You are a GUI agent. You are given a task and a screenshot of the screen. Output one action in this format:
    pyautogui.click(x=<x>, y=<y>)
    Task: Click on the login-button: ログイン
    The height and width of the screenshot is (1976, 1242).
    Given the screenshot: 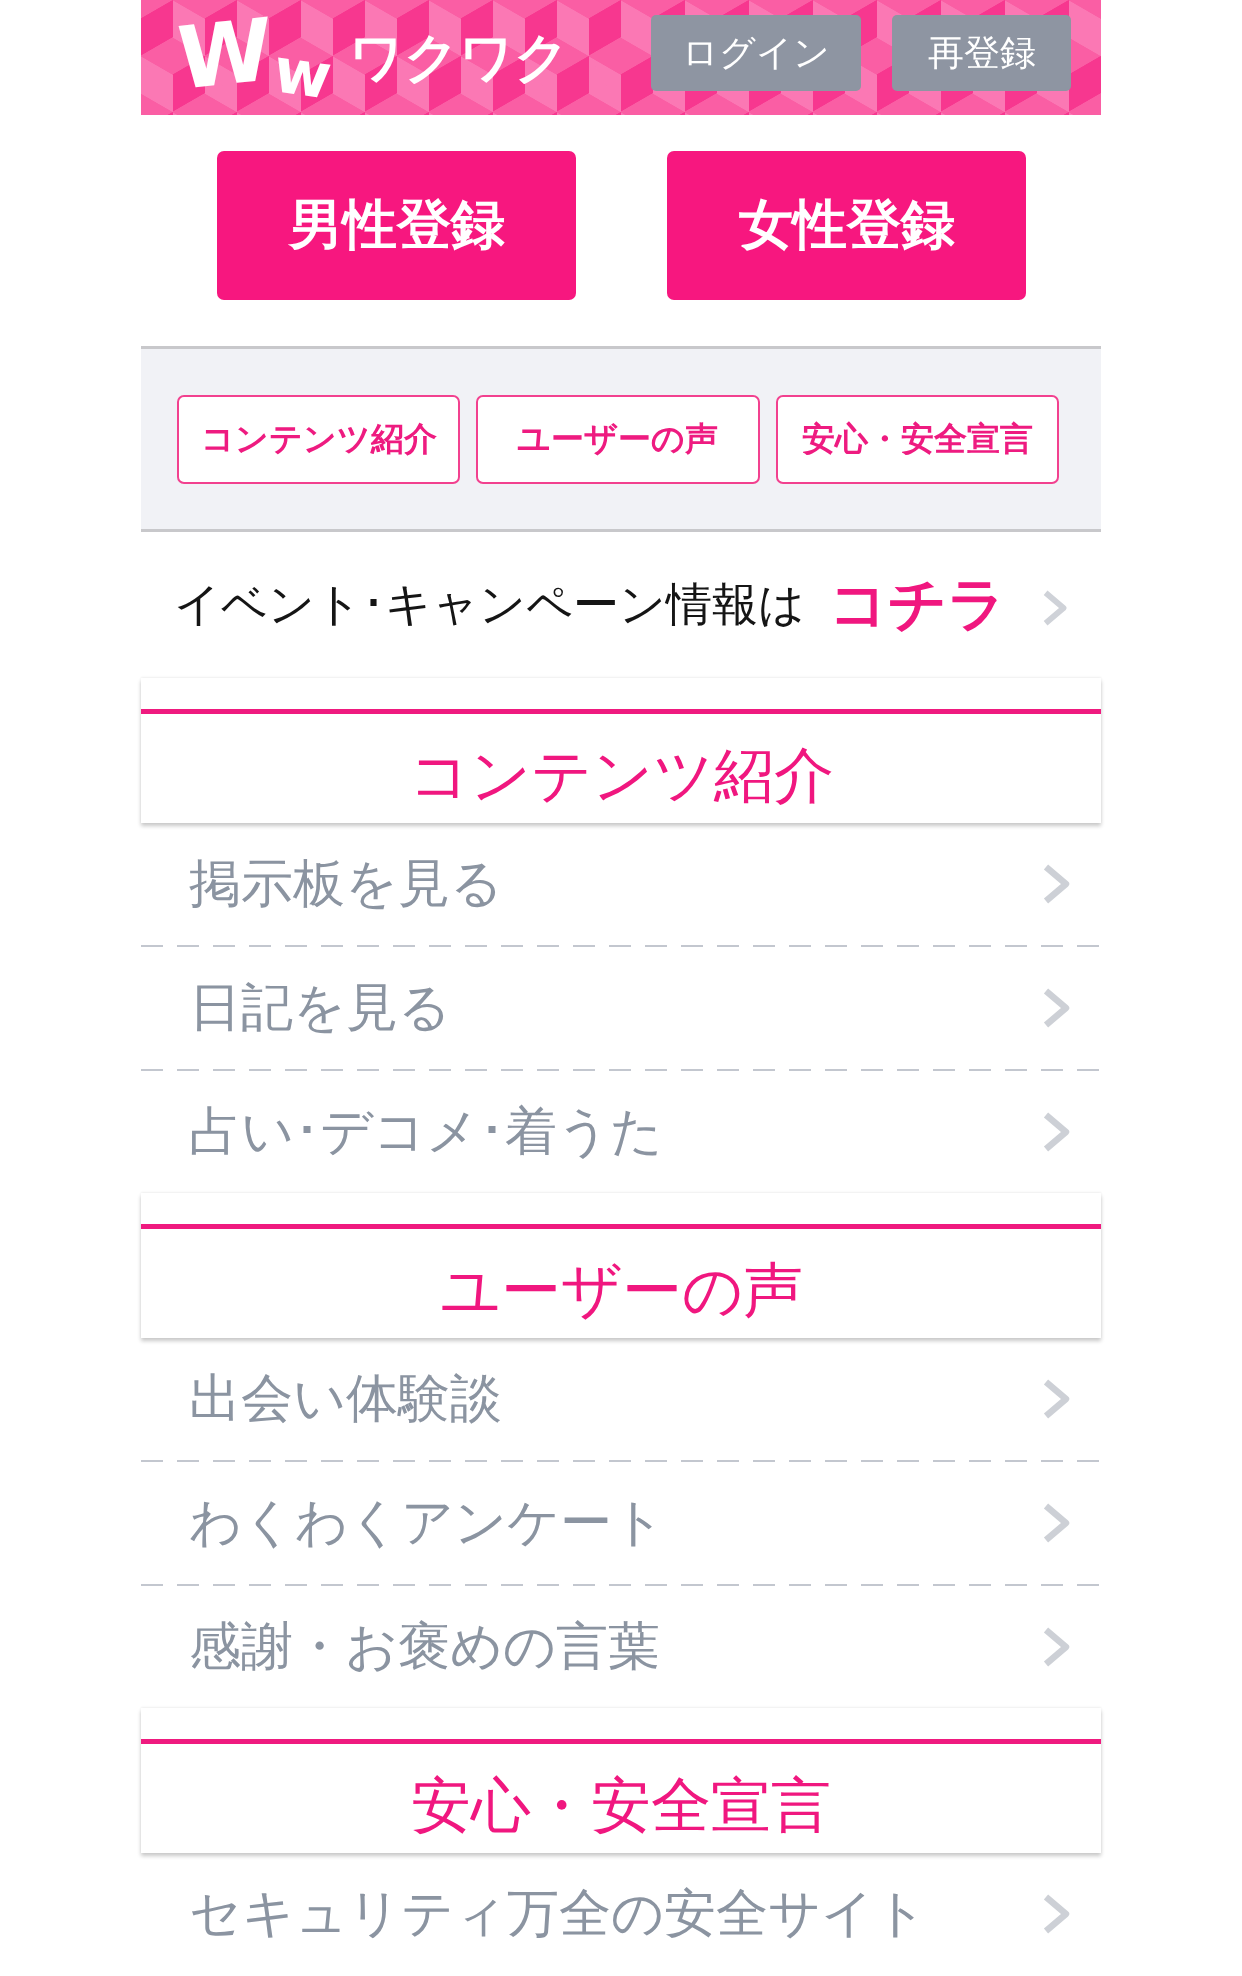 What is the action you would take?
    pyautogui.click(x=756, y=53)
    